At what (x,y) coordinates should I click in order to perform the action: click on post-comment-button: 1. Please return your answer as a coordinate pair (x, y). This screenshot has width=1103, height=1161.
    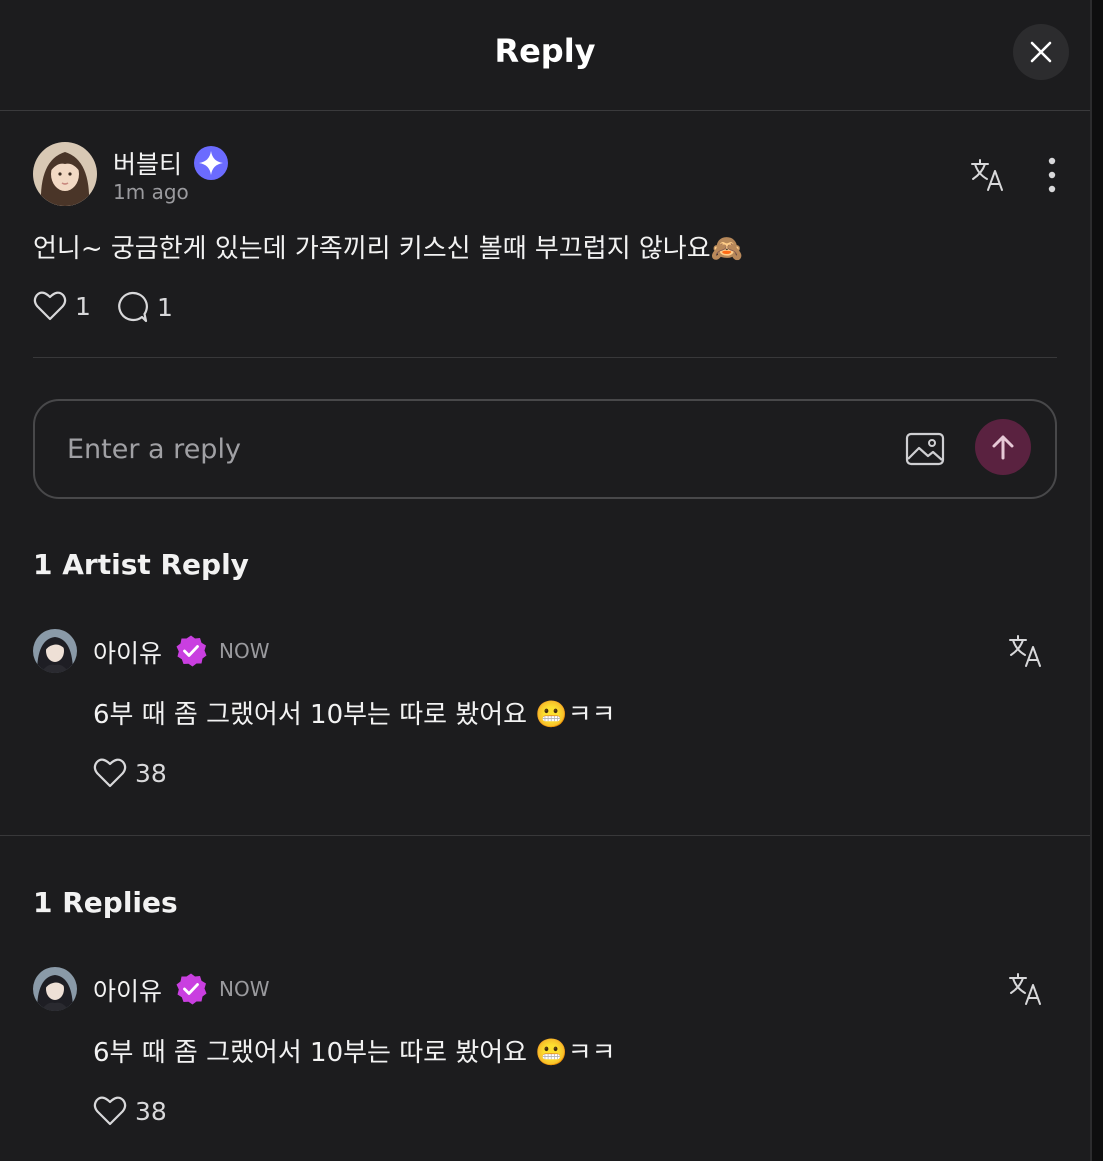
    Looking at the image, I should click on (144, 307).